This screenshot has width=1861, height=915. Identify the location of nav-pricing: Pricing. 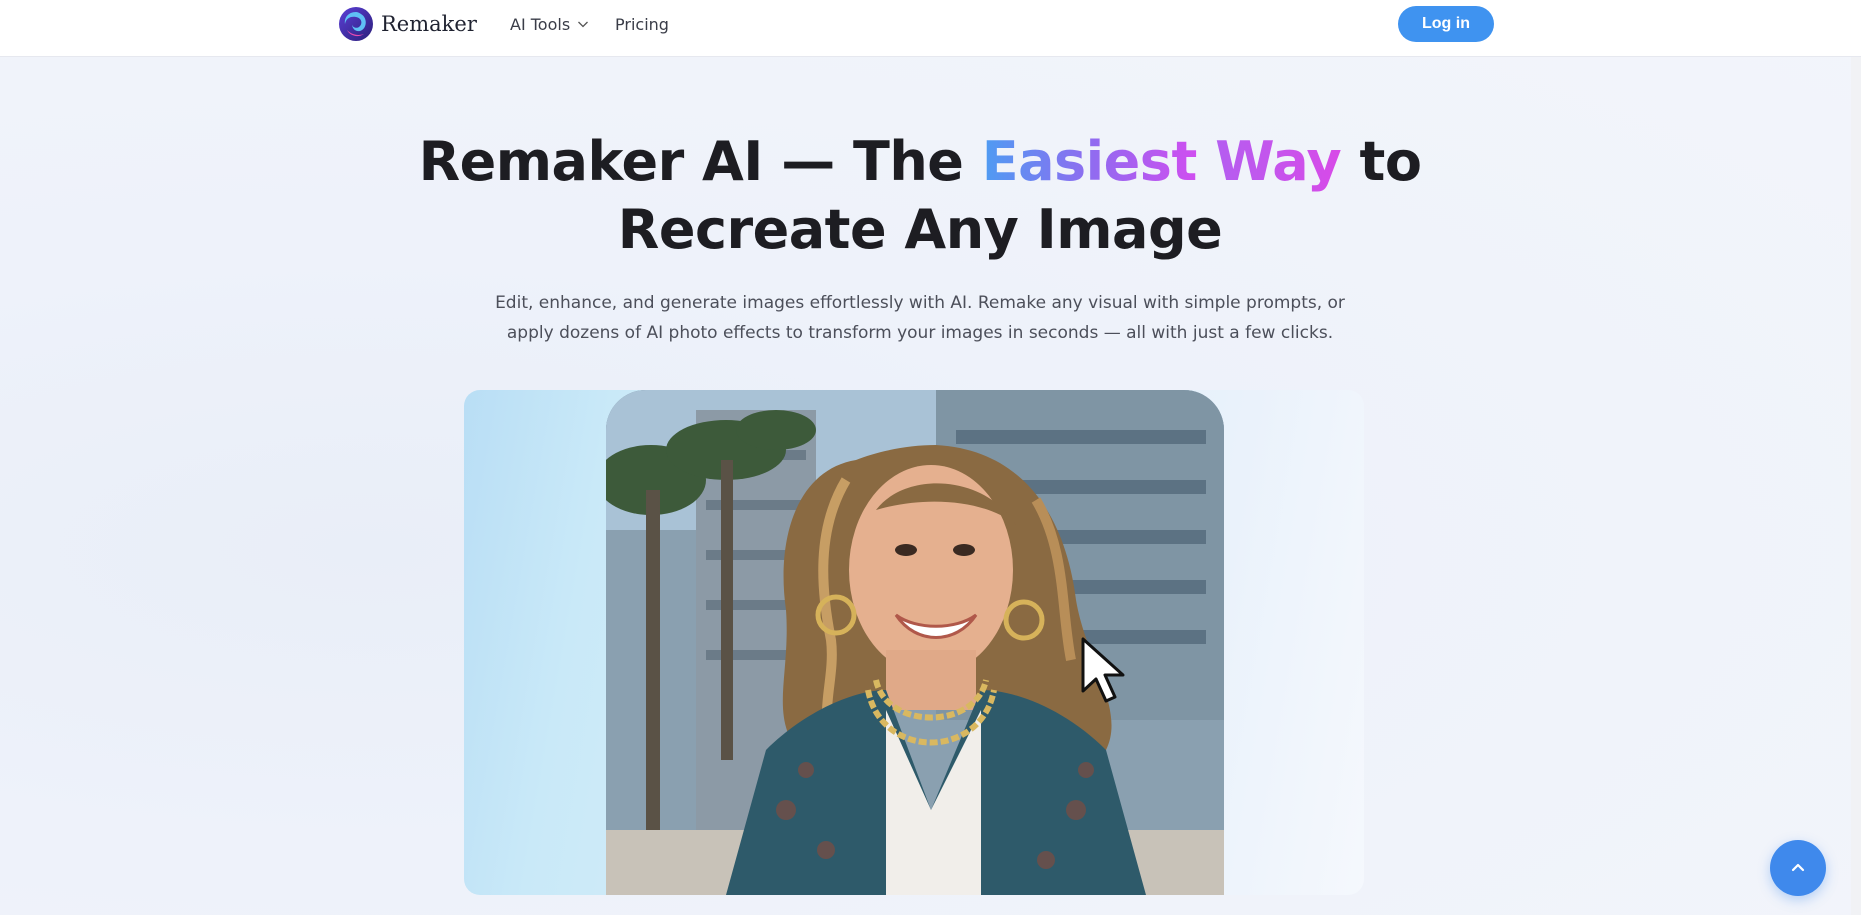
(642, 24).